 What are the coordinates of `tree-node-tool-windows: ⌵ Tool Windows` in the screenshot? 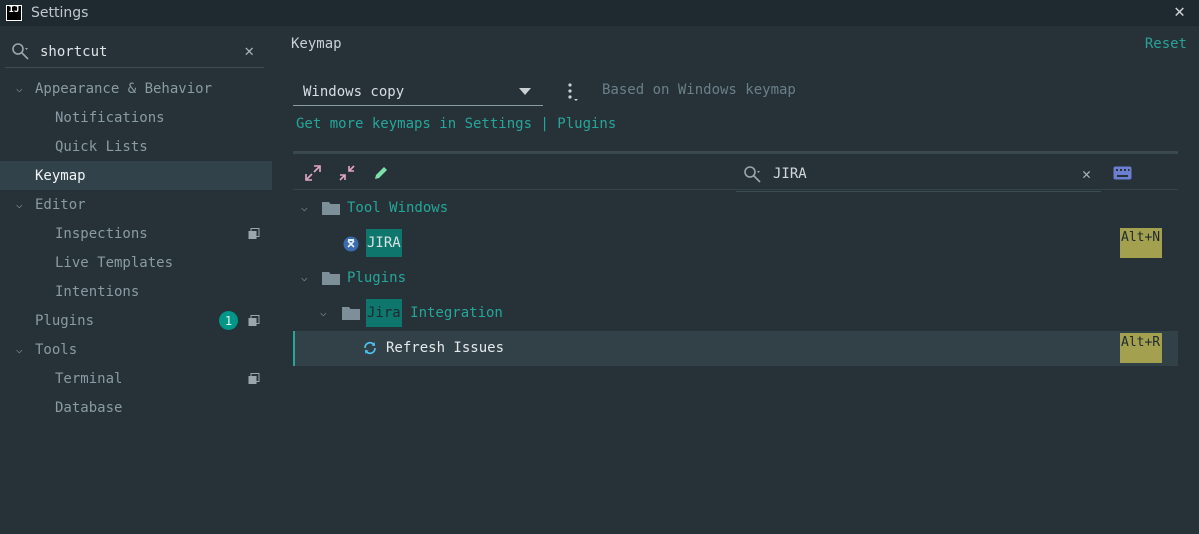 It's located at (735, 208).